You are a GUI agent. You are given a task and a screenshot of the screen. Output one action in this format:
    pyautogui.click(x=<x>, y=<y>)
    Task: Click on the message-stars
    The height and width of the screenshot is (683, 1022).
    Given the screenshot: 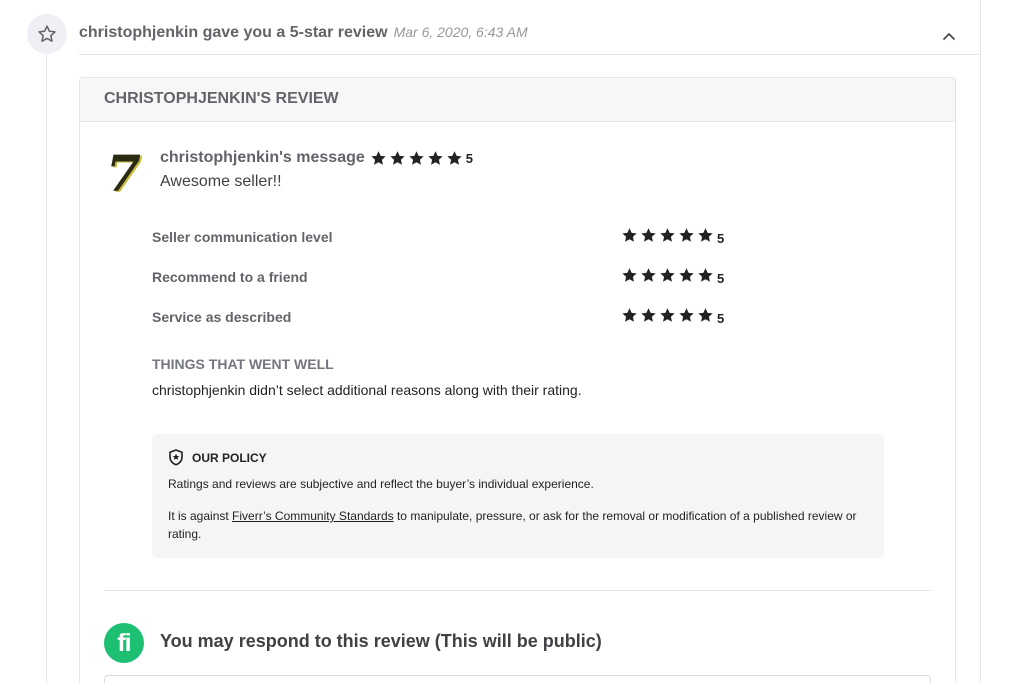 What is the action you would take?
    pyautogui.click(x=417, y=158)
    